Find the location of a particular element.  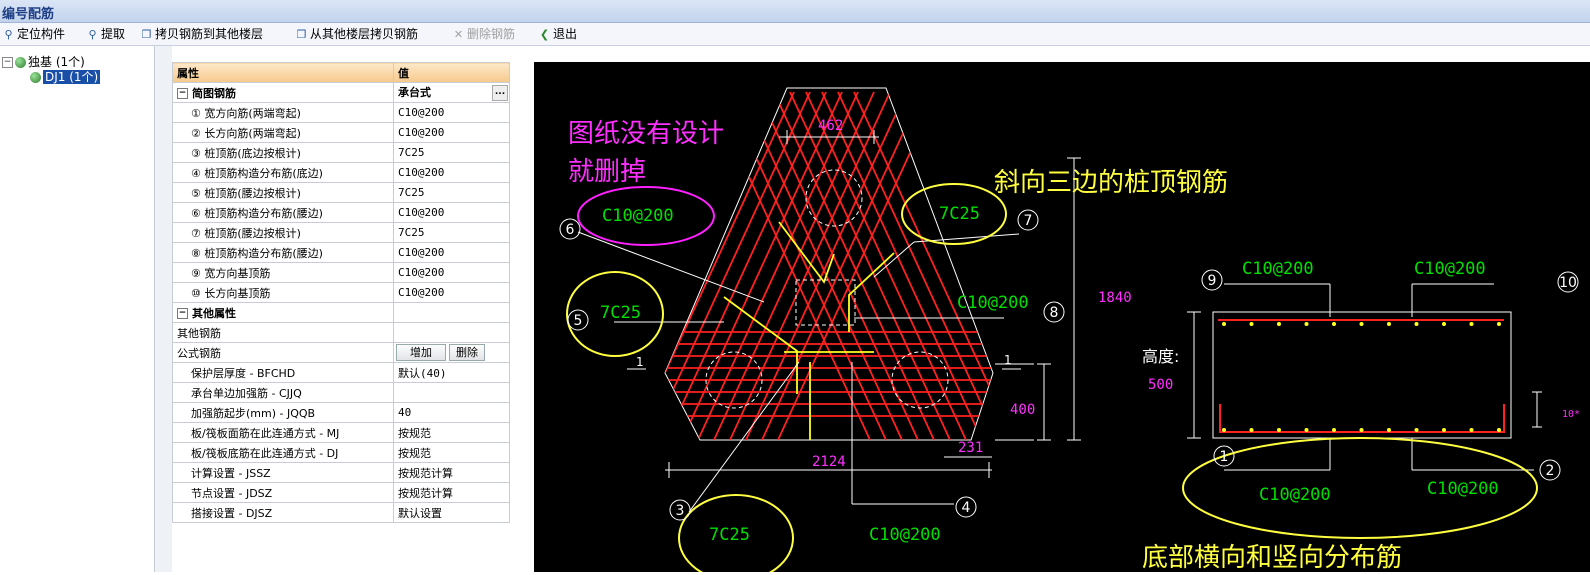

property-name: ⑩ 长方向基顶筋 is located at coordinates (283, 292).